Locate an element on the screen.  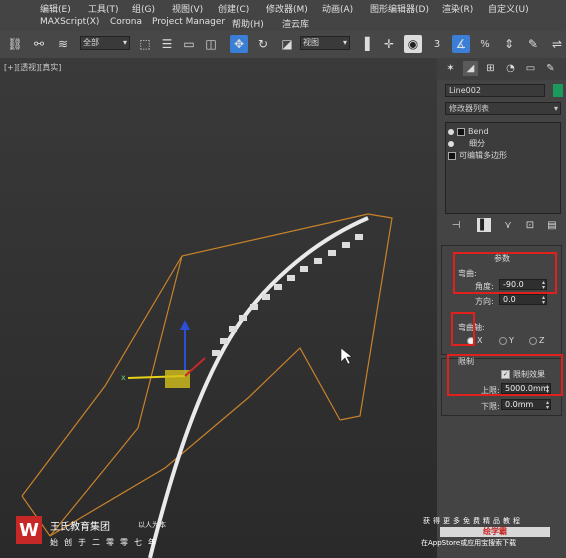
object-color-swatch is located at coordinates (558, 90).